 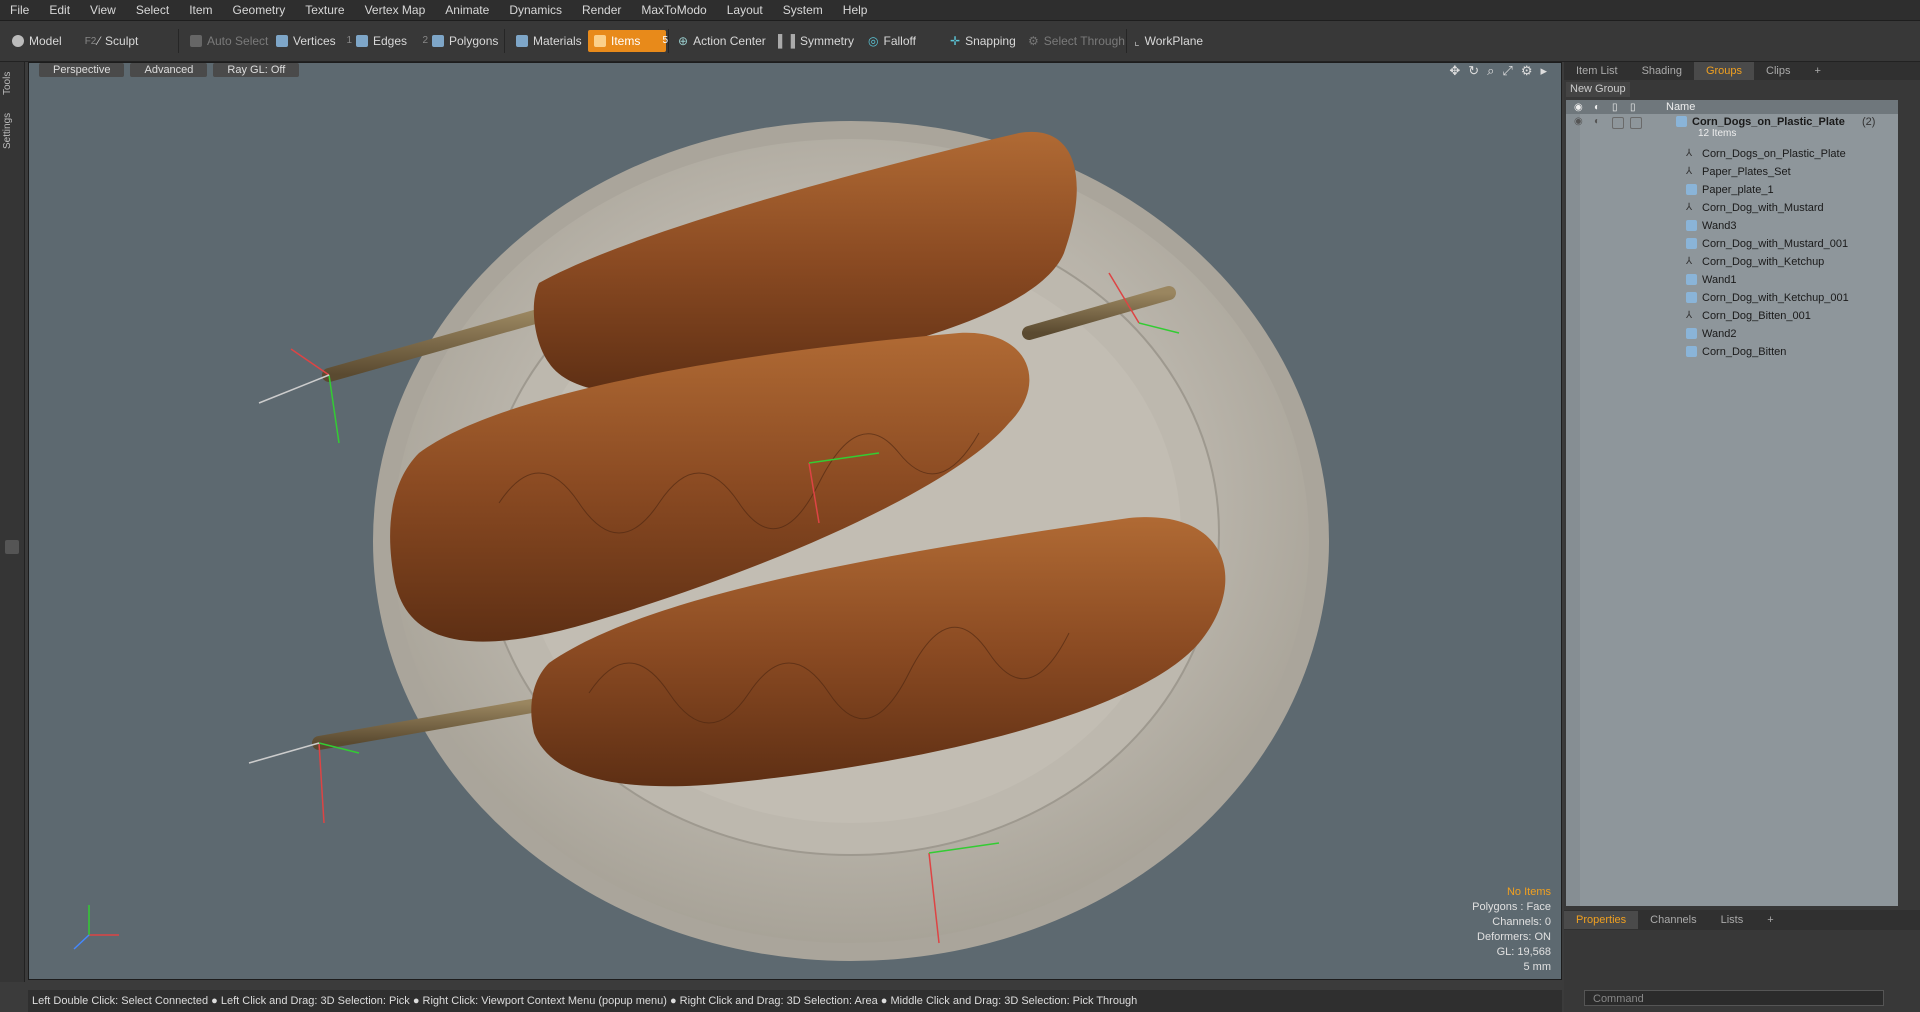 I want to click on selection-count: No Items, so click(x=1528, y=892).